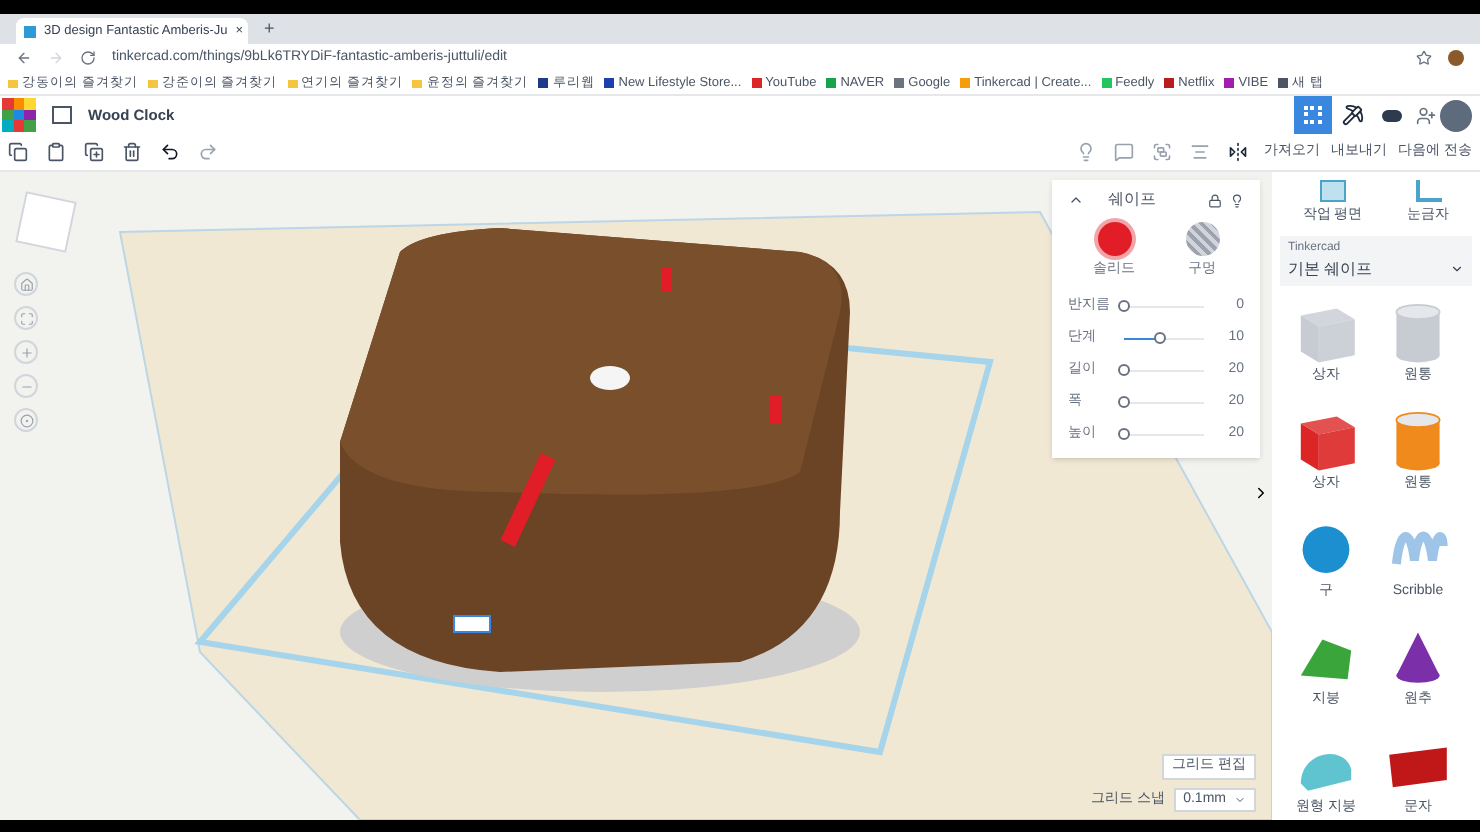 This screenshot has width=1480, height=832. What do you see at coordinates (30, 31) in the screenshot?
I see `tinkercad-logo-icon` at bounding box center [30, 31].